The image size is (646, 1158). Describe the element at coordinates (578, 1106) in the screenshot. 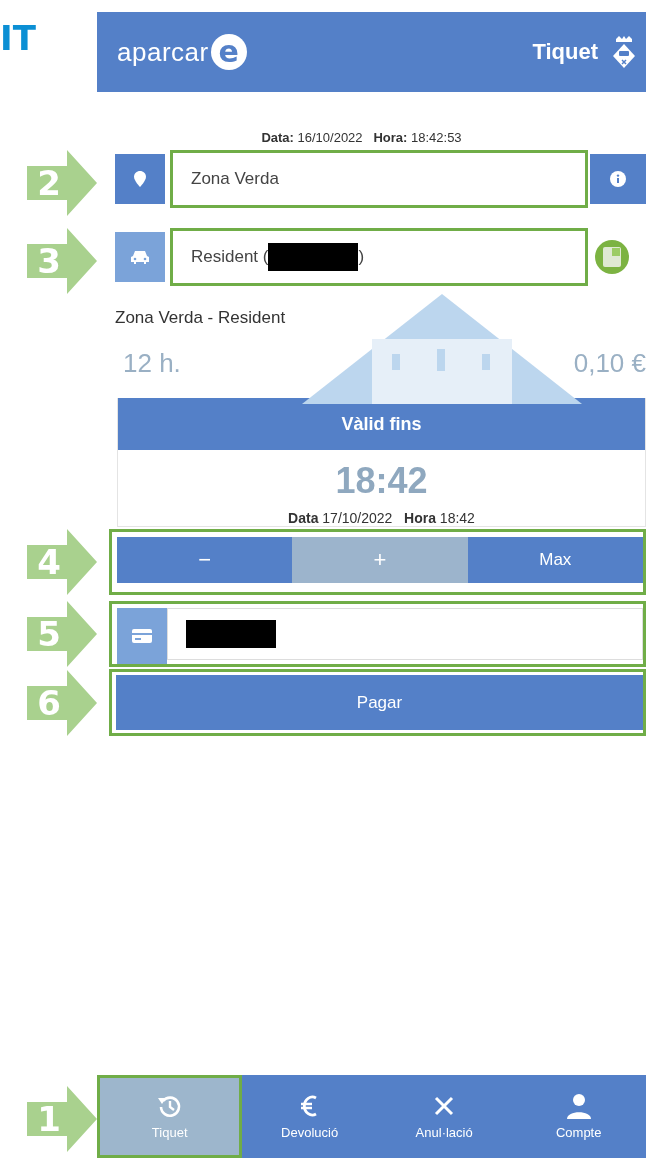

I see `person-icon` at that location.